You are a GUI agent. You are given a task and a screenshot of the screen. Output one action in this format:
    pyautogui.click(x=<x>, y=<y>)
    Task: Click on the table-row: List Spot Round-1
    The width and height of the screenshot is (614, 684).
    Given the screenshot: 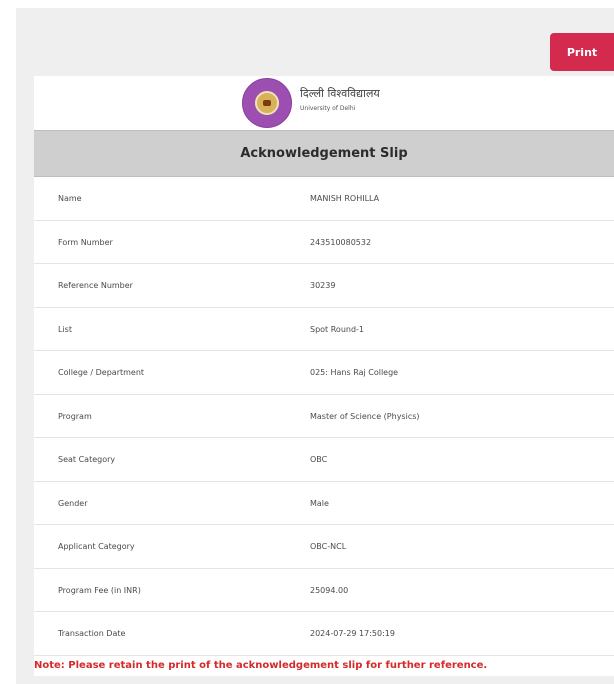 What is the action you would take?
    pyautogui.click(x=324, y=329)
    